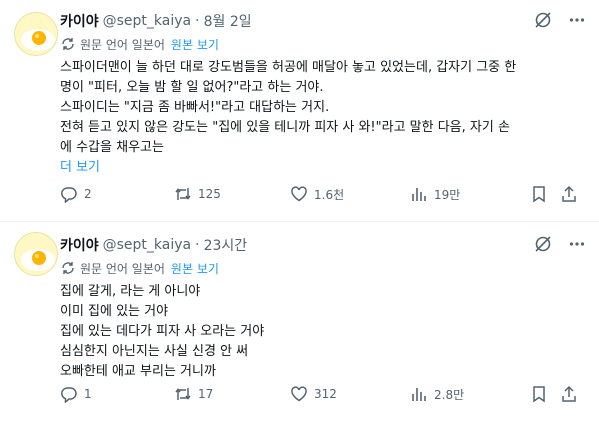 This screenshot has height=428, width=599. I want to click on reply-count: 1, so click(88, 394).